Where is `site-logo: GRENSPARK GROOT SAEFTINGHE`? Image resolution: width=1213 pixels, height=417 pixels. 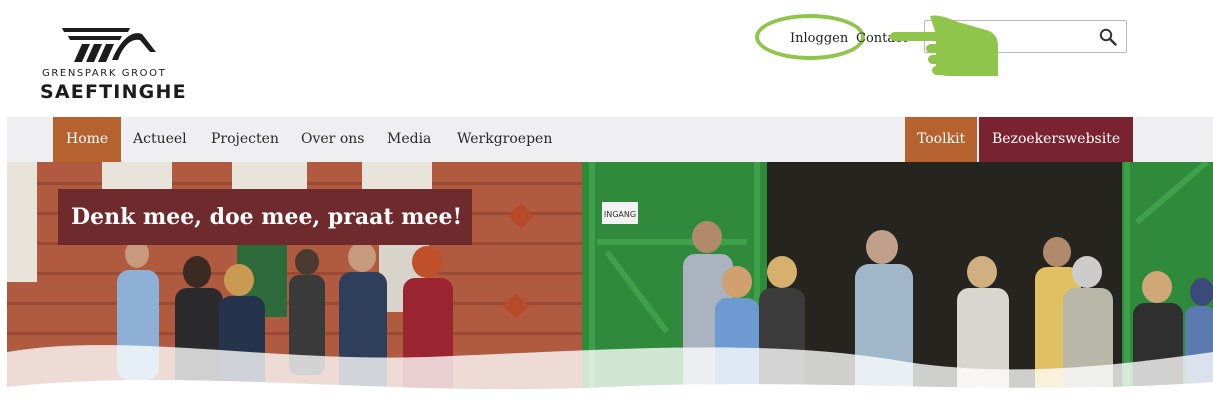
site-logo: GRENSPARK GROOT SAEFTINGHE is located at coordinates (115, 64).